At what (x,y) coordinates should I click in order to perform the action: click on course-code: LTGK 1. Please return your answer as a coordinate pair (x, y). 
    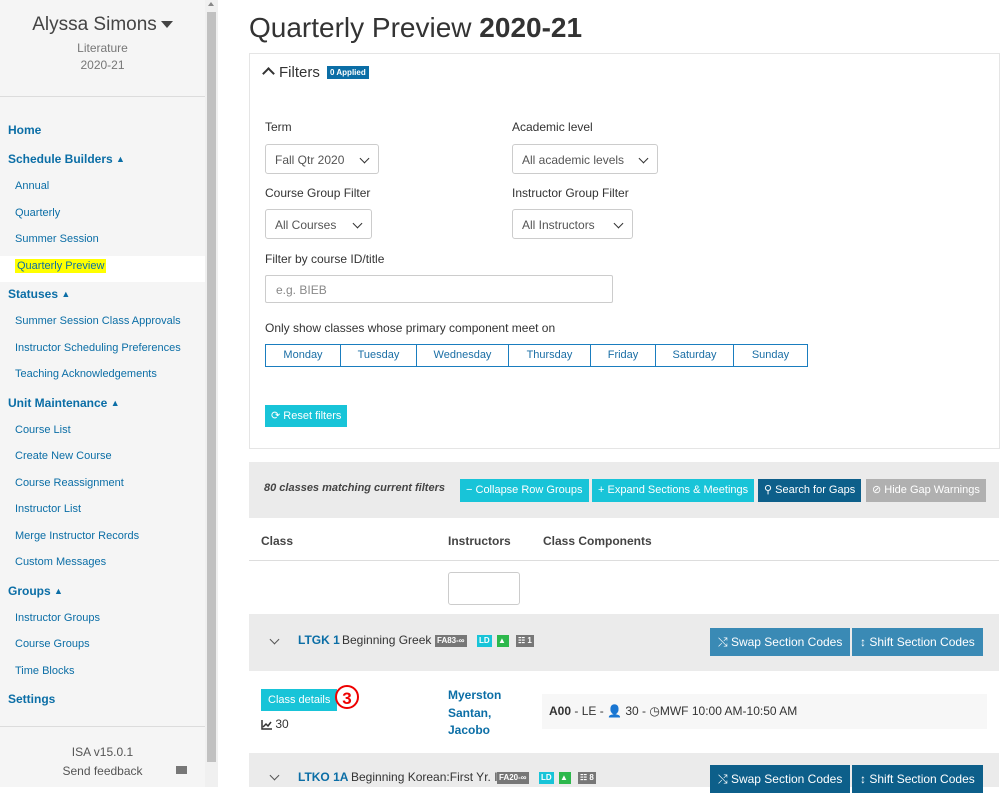
    Looking at the image, I should click on (319, 640).